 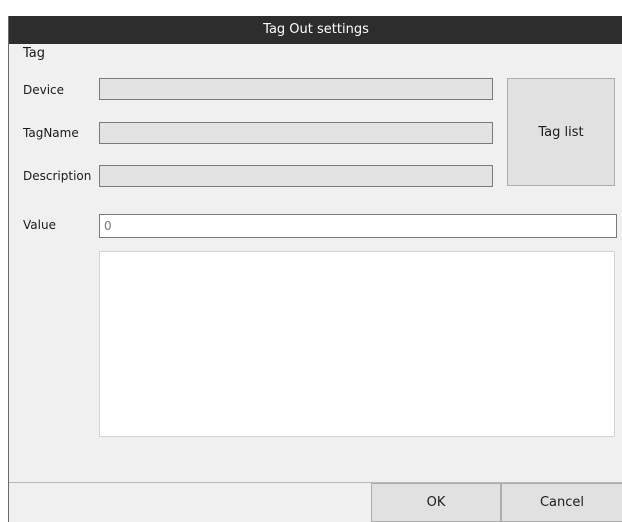 What do you see at coordinates (358, 226) in the screenshot?
I see `value-input` at bounding box center [358, 226].